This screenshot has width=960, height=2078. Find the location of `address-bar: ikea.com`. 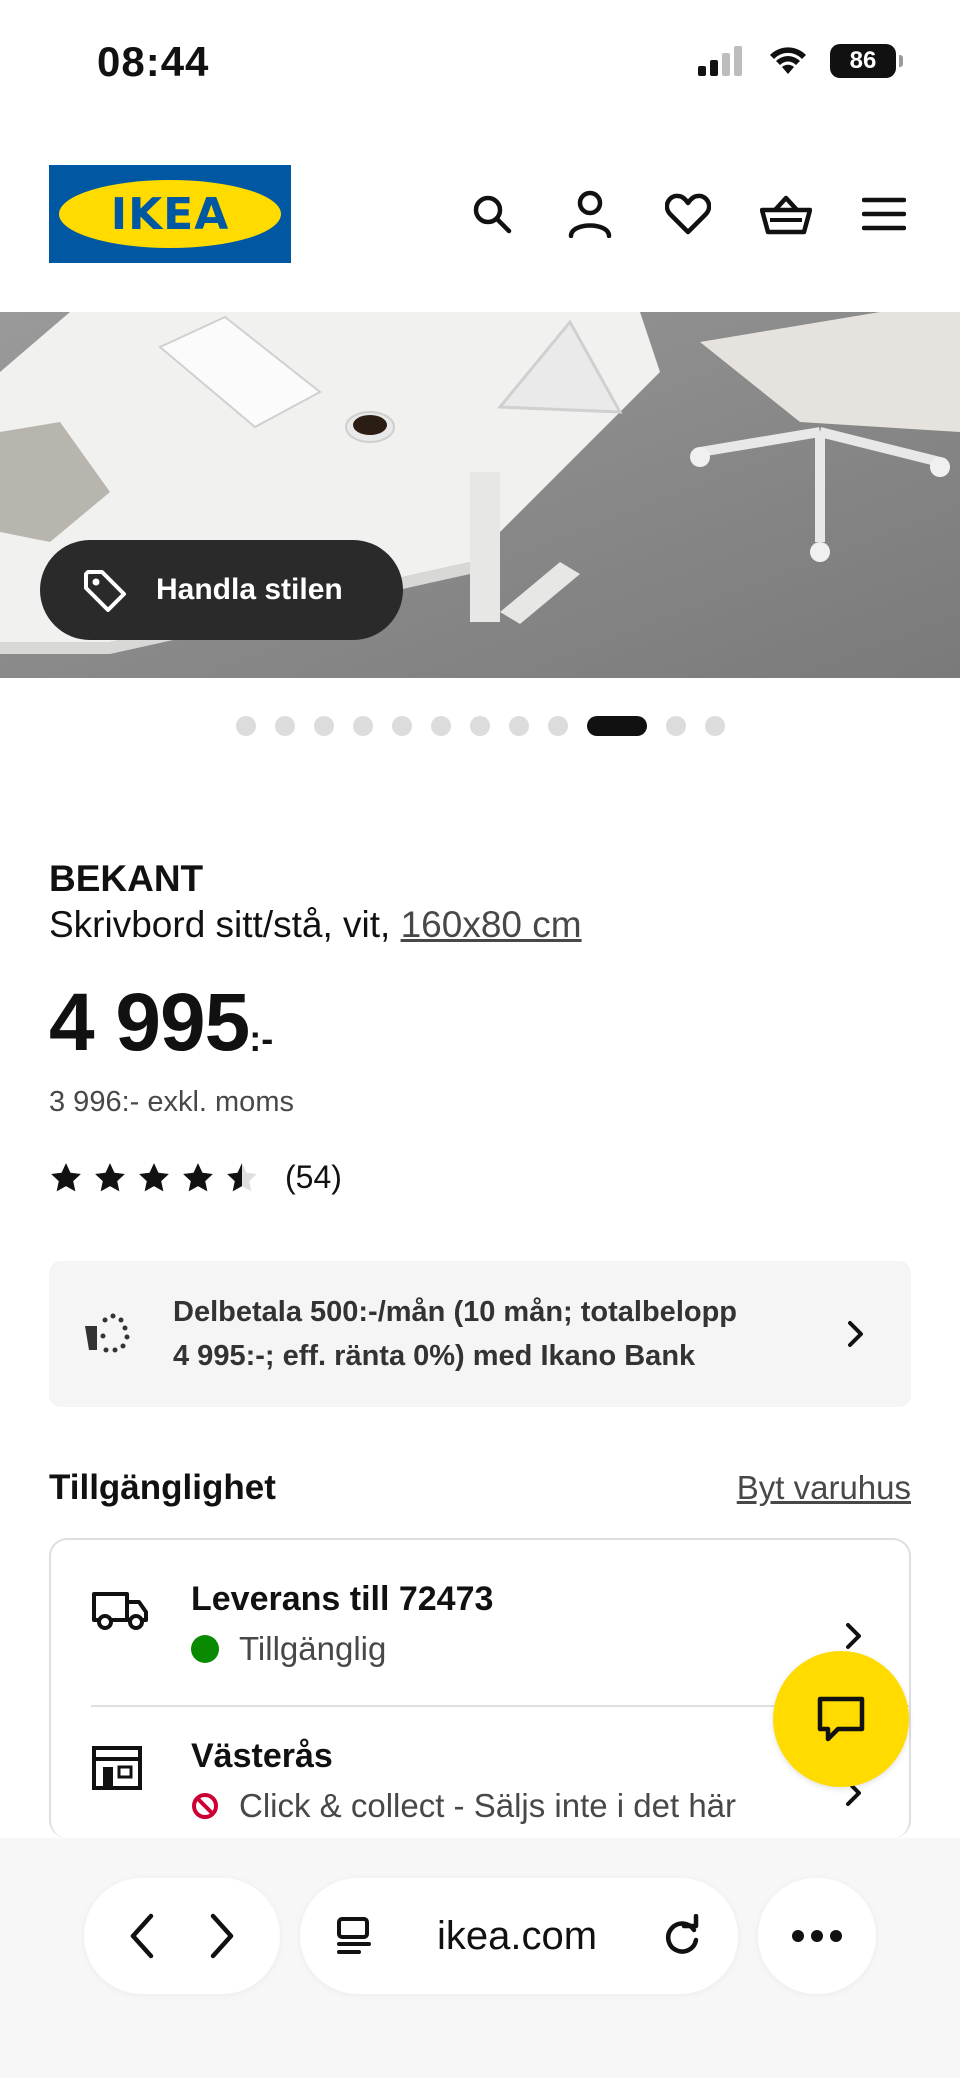

address-bar: ikea.com is located at coordinates (519, 1936).